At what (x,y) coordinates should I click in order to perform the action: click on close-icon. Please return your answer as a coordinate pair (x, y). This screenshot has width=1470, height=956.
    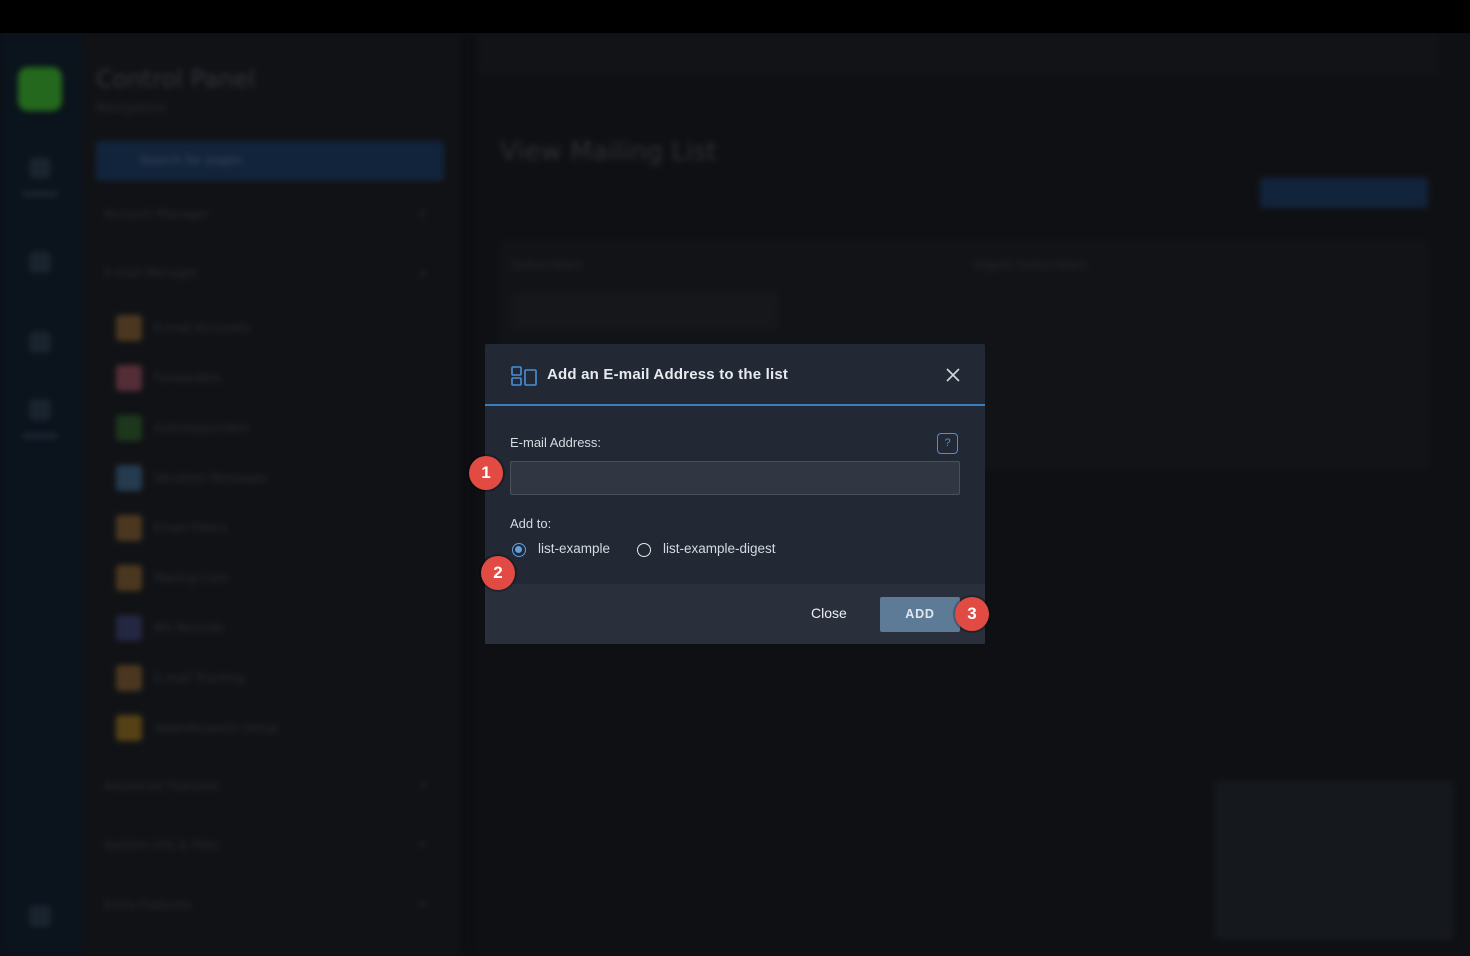
    Looking at the image, I should click on (953, 375).